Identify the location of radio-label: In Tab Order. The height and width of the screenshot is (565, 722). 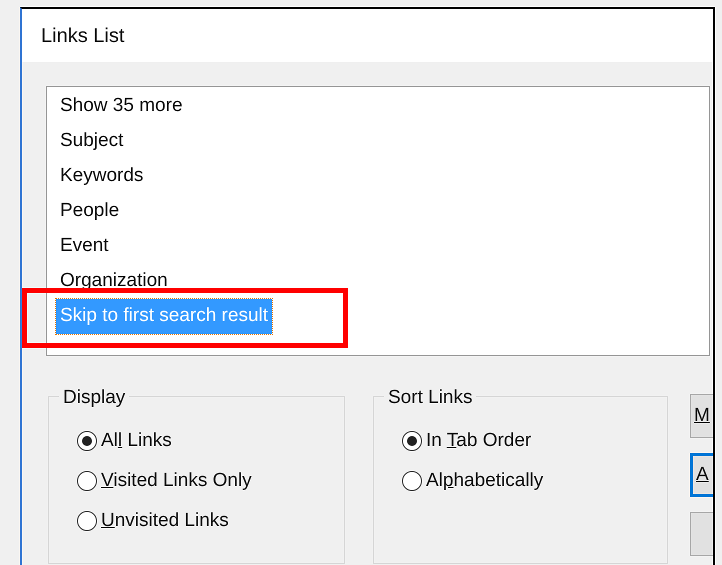
(479, 441).